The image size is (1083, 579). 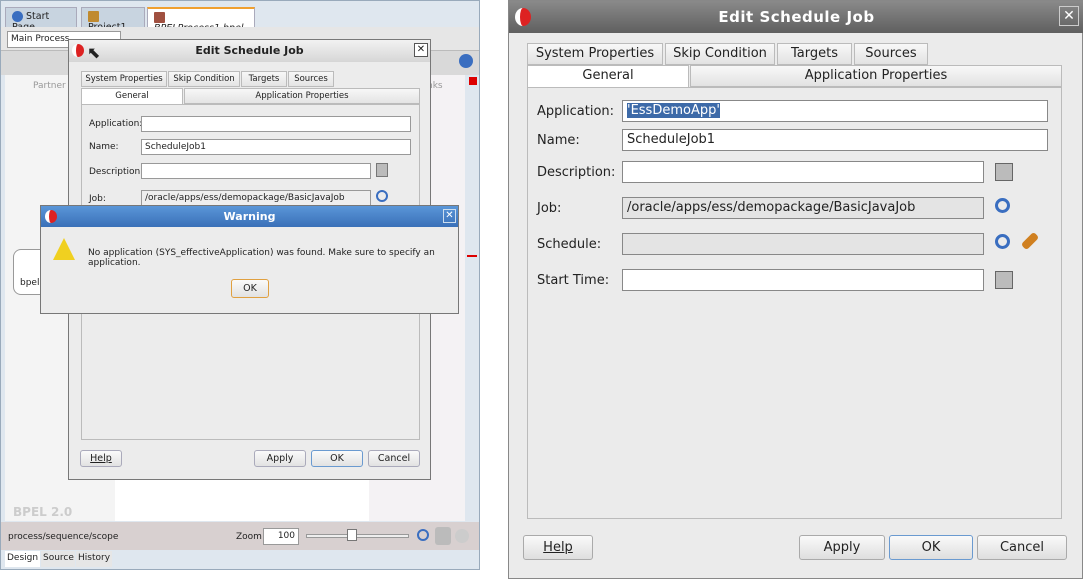 What do you see at coordinates (286, 536) in the screenshot?
I see `zoom-value: 100` at bounding box center [286, 536].